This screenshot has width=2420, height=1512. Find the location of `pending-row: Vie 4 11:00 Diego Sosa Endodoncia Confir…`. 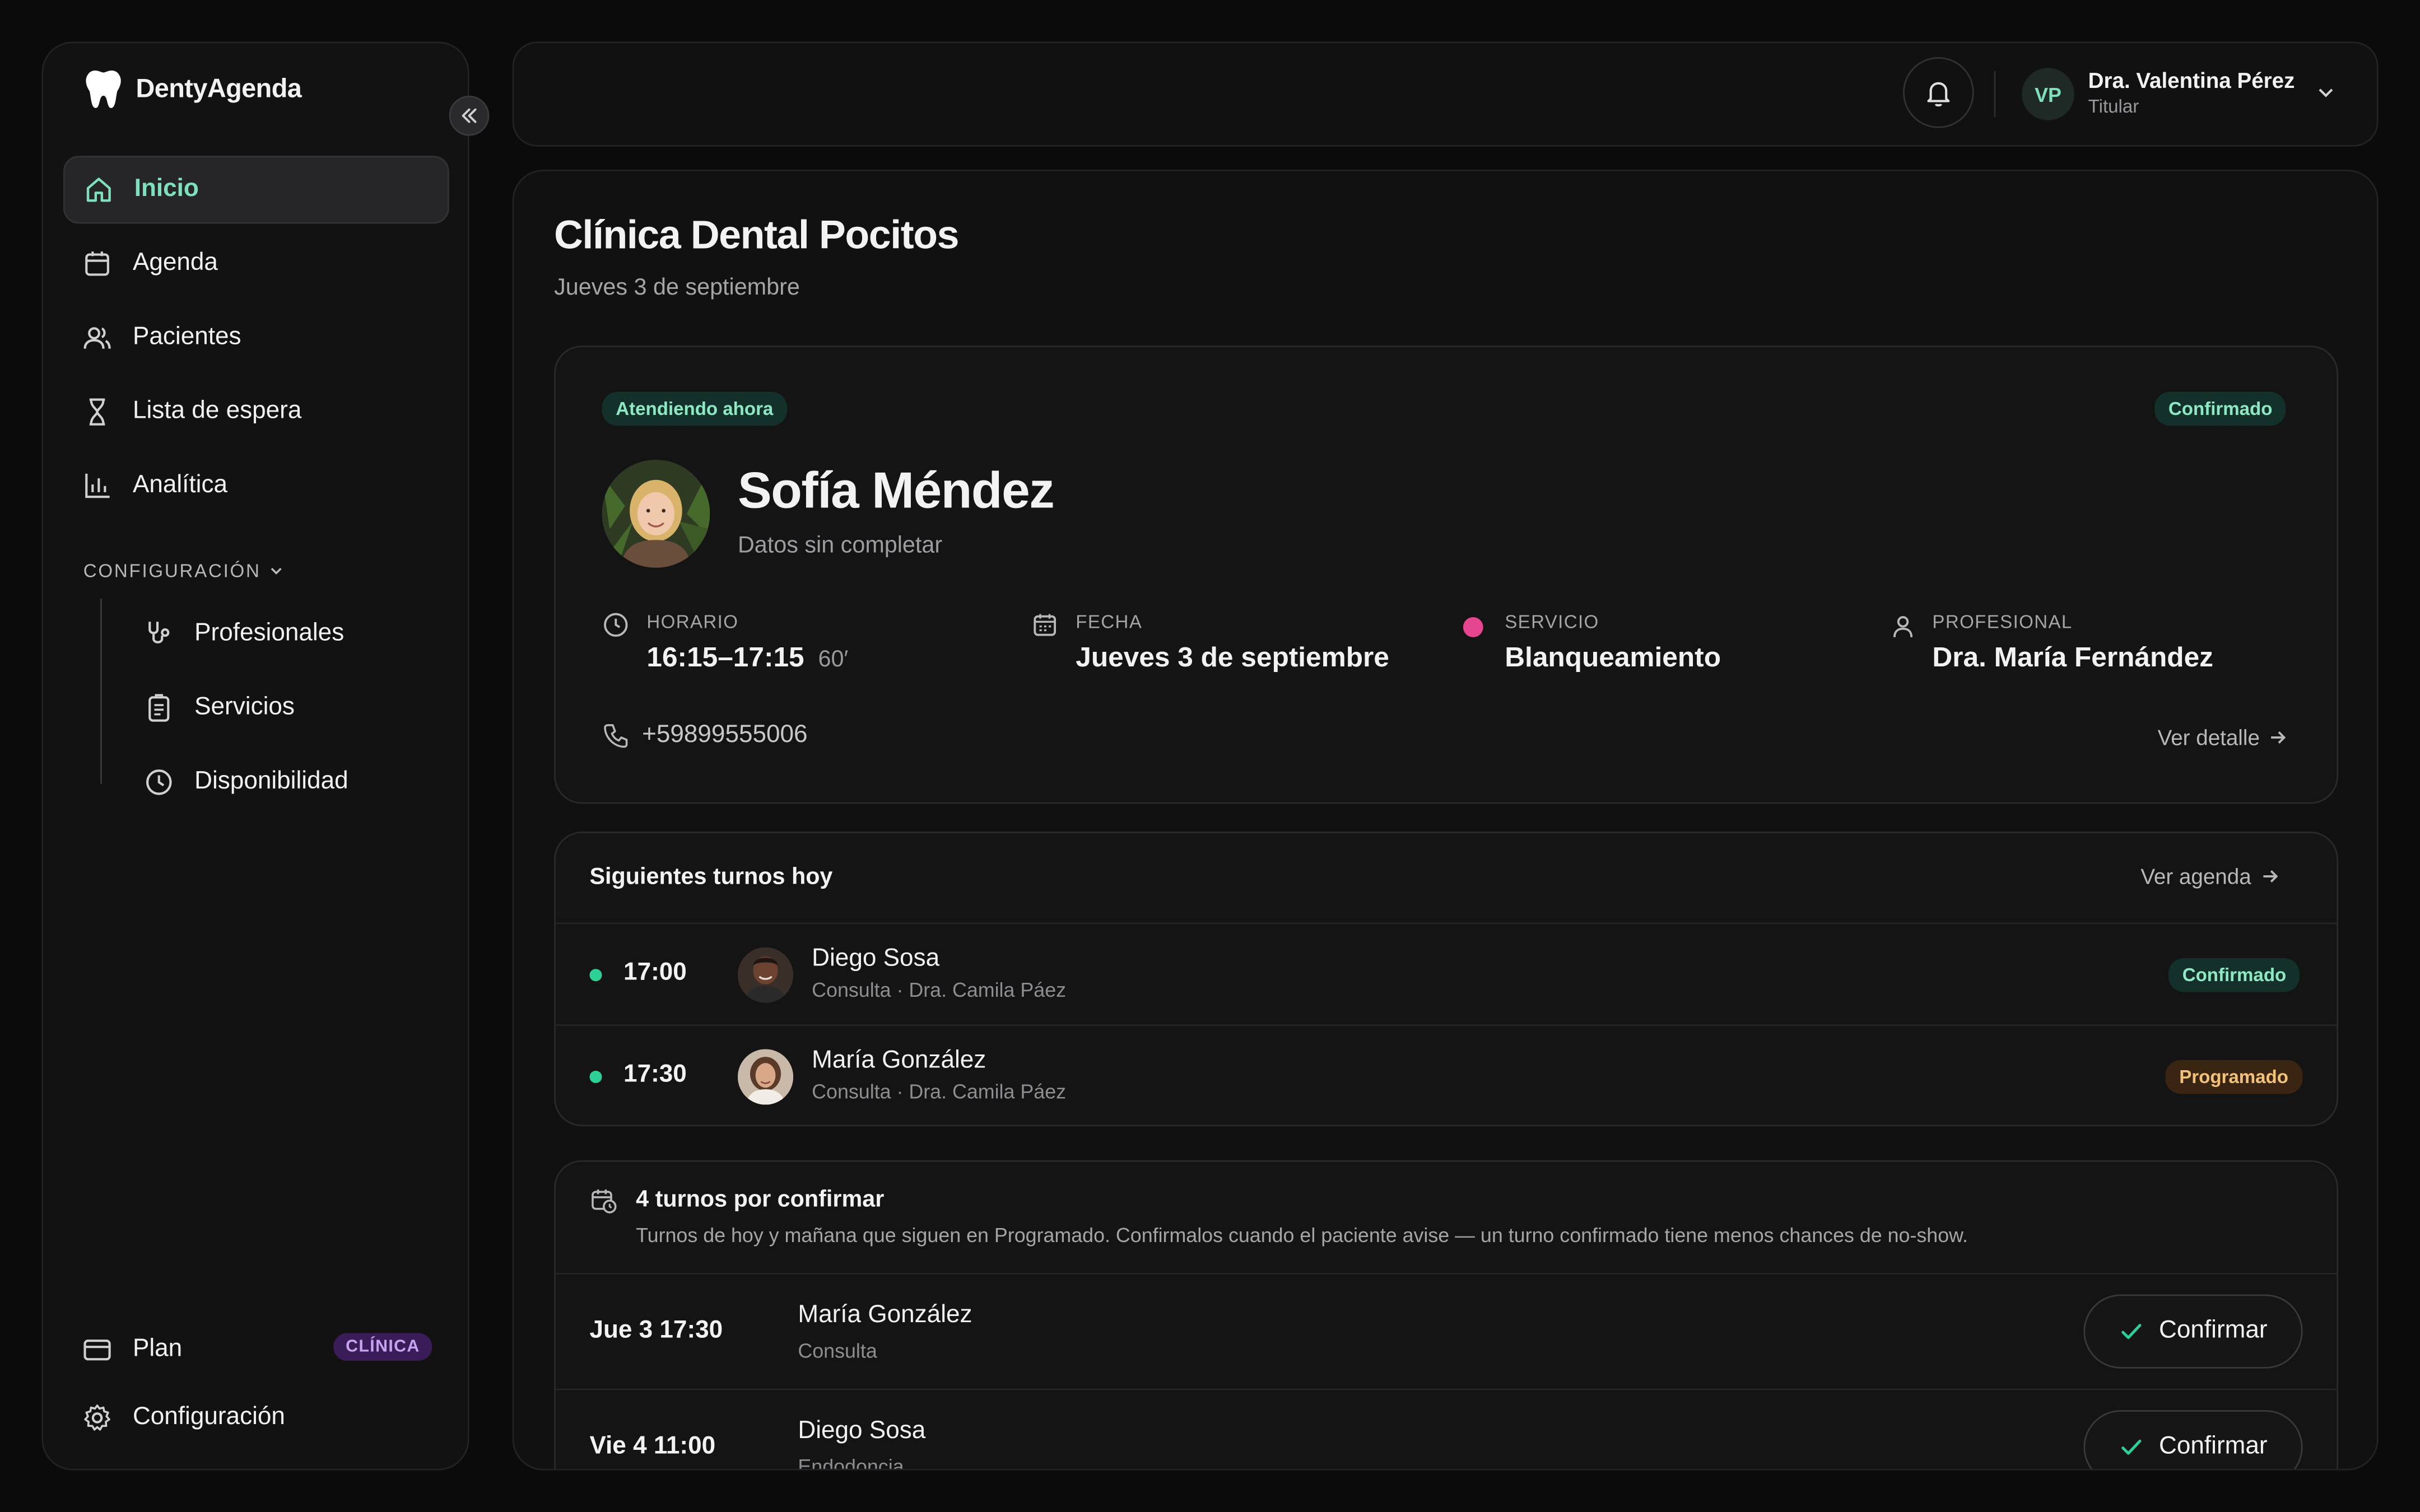

pending-row: Vie 4 11:00 Diego Sosa Endodoncia Confir… is located at coordinates (1446, 1430).